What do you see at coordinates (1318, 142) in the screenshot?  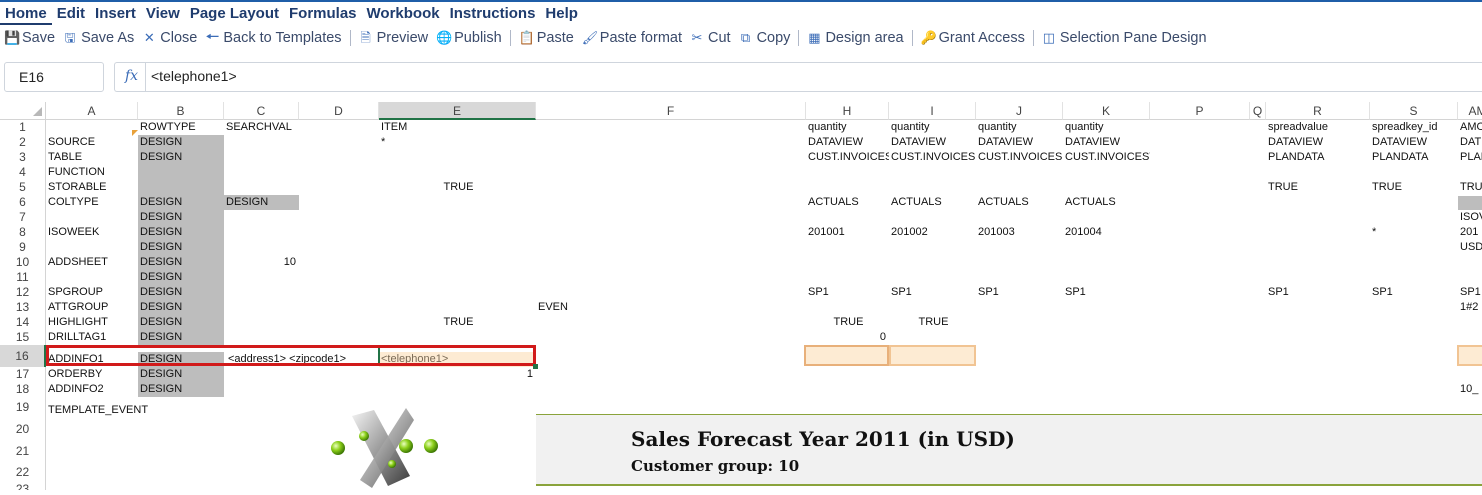 I see `cell-r2: DATAVIEW` at bounding box center [1318, 142].